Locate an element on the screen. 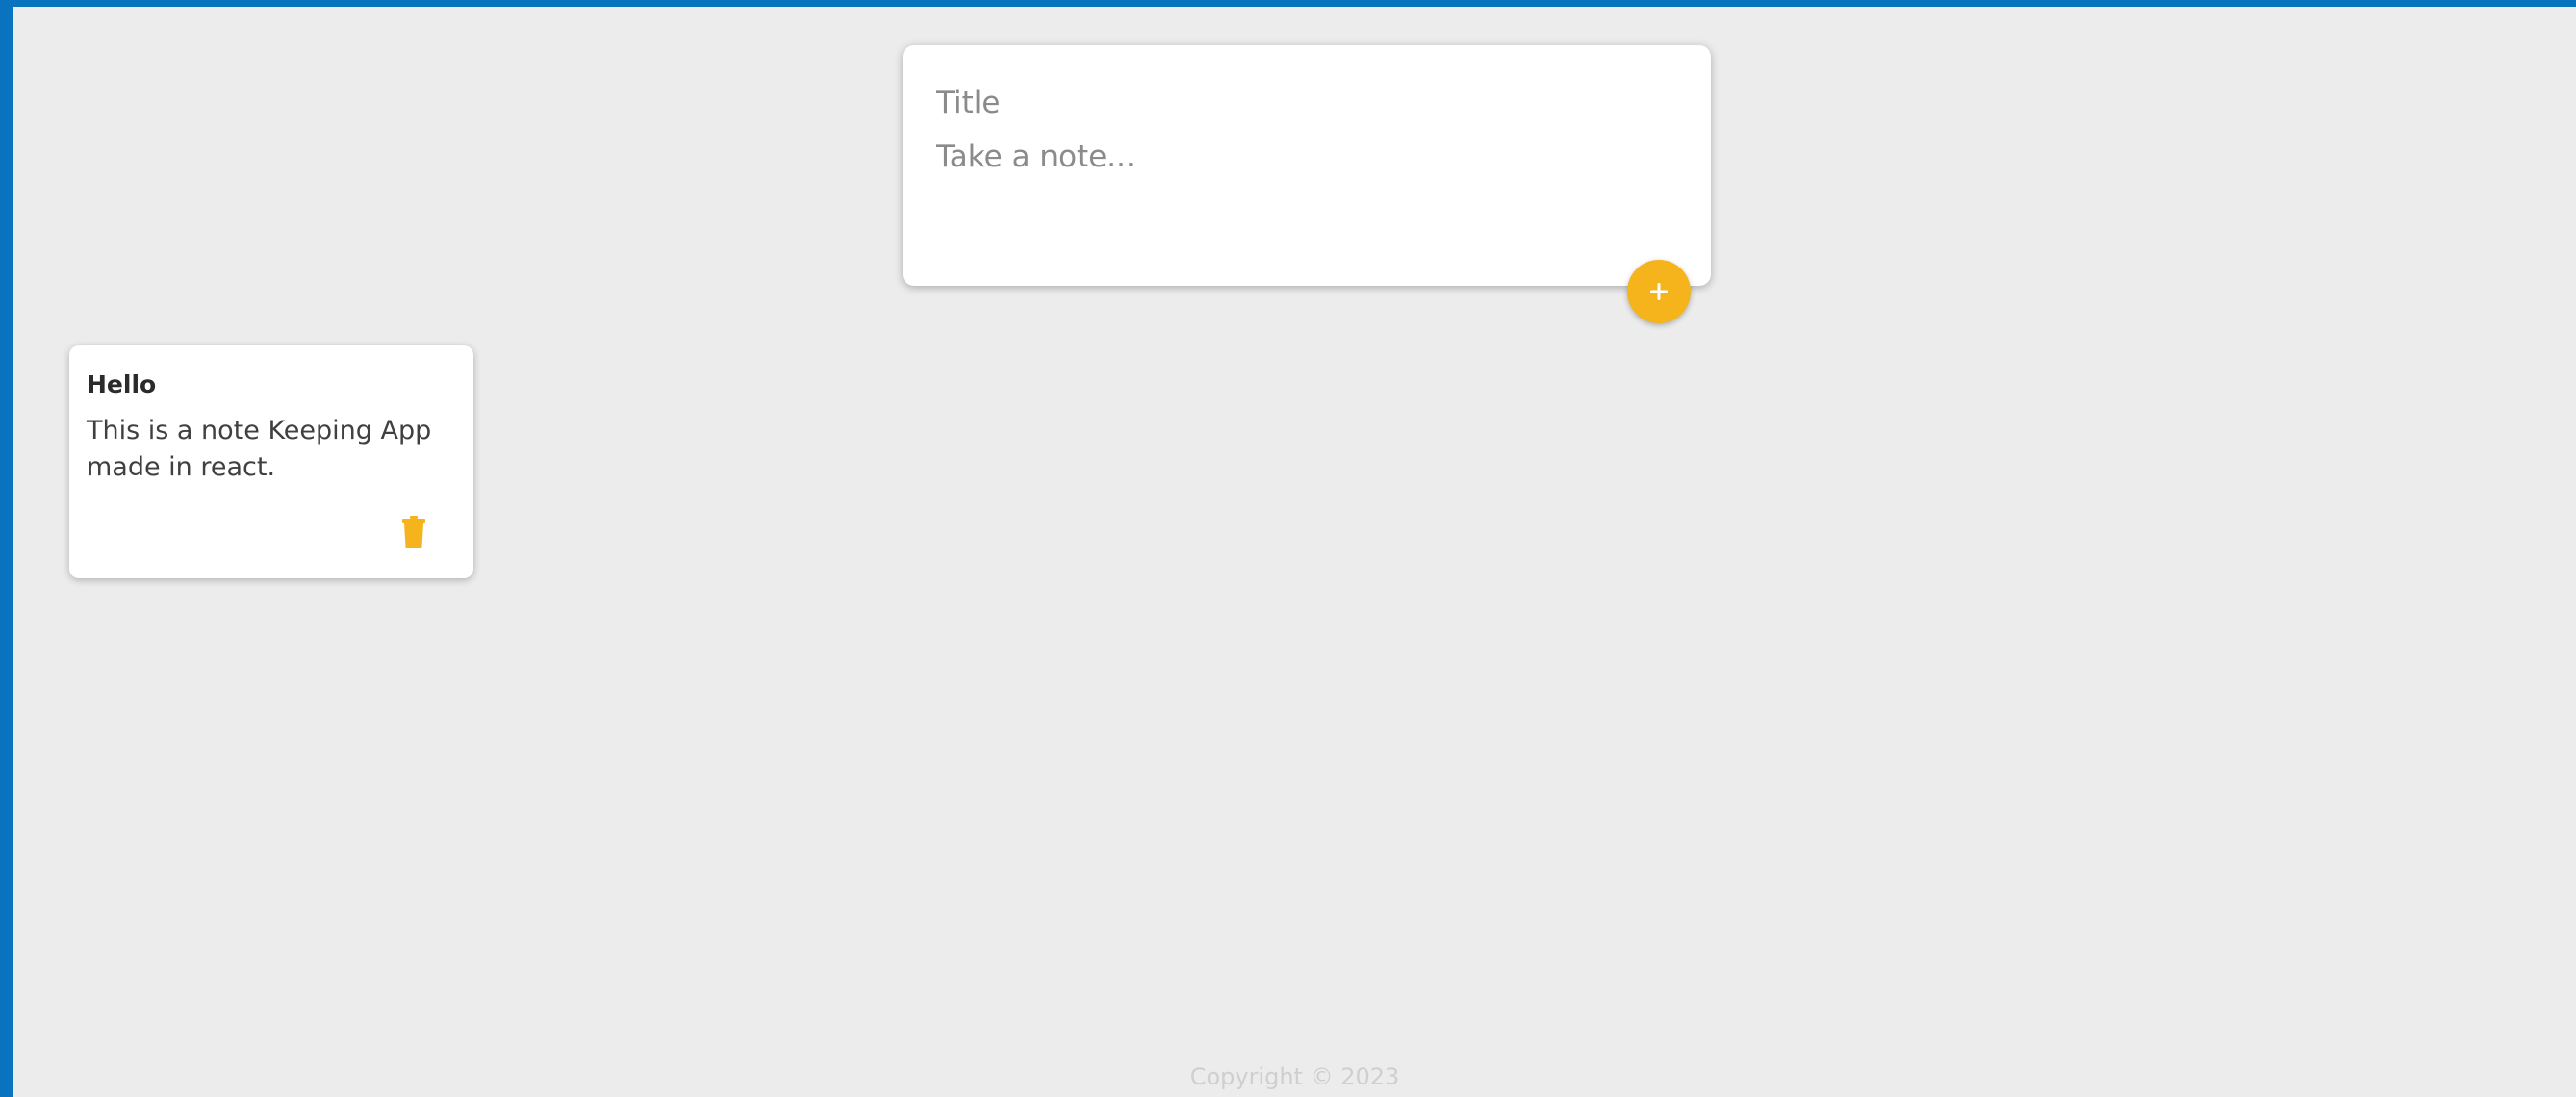 Image resolution: width=2576 pixels, height=1097 pixels. trash-icon is located at coordinates (413, 532).